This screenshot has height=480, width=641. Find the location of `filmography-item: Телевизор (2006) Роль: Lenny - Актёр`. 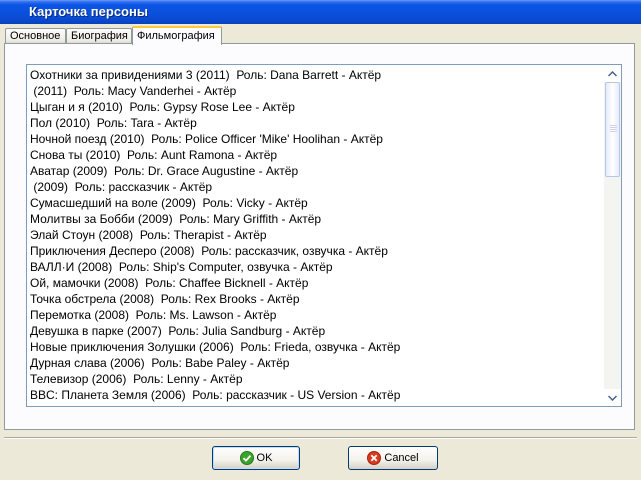

filmography-item: Телевизор (2006) Роль: Lenny - Актёр is located at coordinates (315, 379).